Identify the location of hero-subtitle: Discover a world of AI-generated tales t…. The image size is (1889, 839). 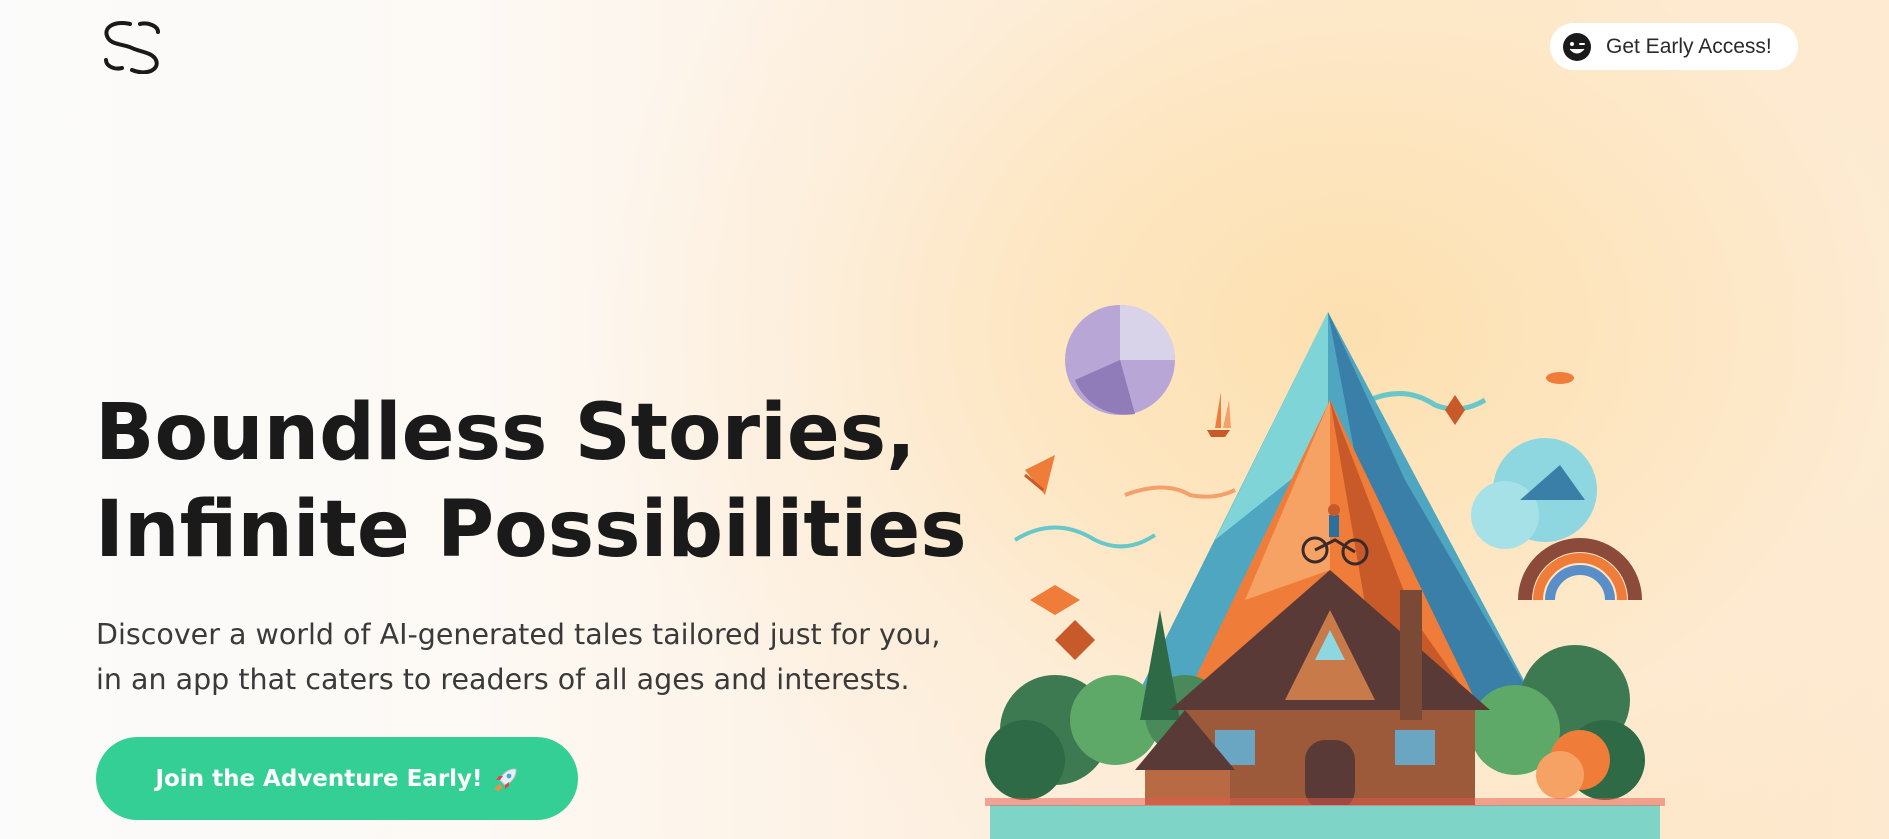
(546, 657).